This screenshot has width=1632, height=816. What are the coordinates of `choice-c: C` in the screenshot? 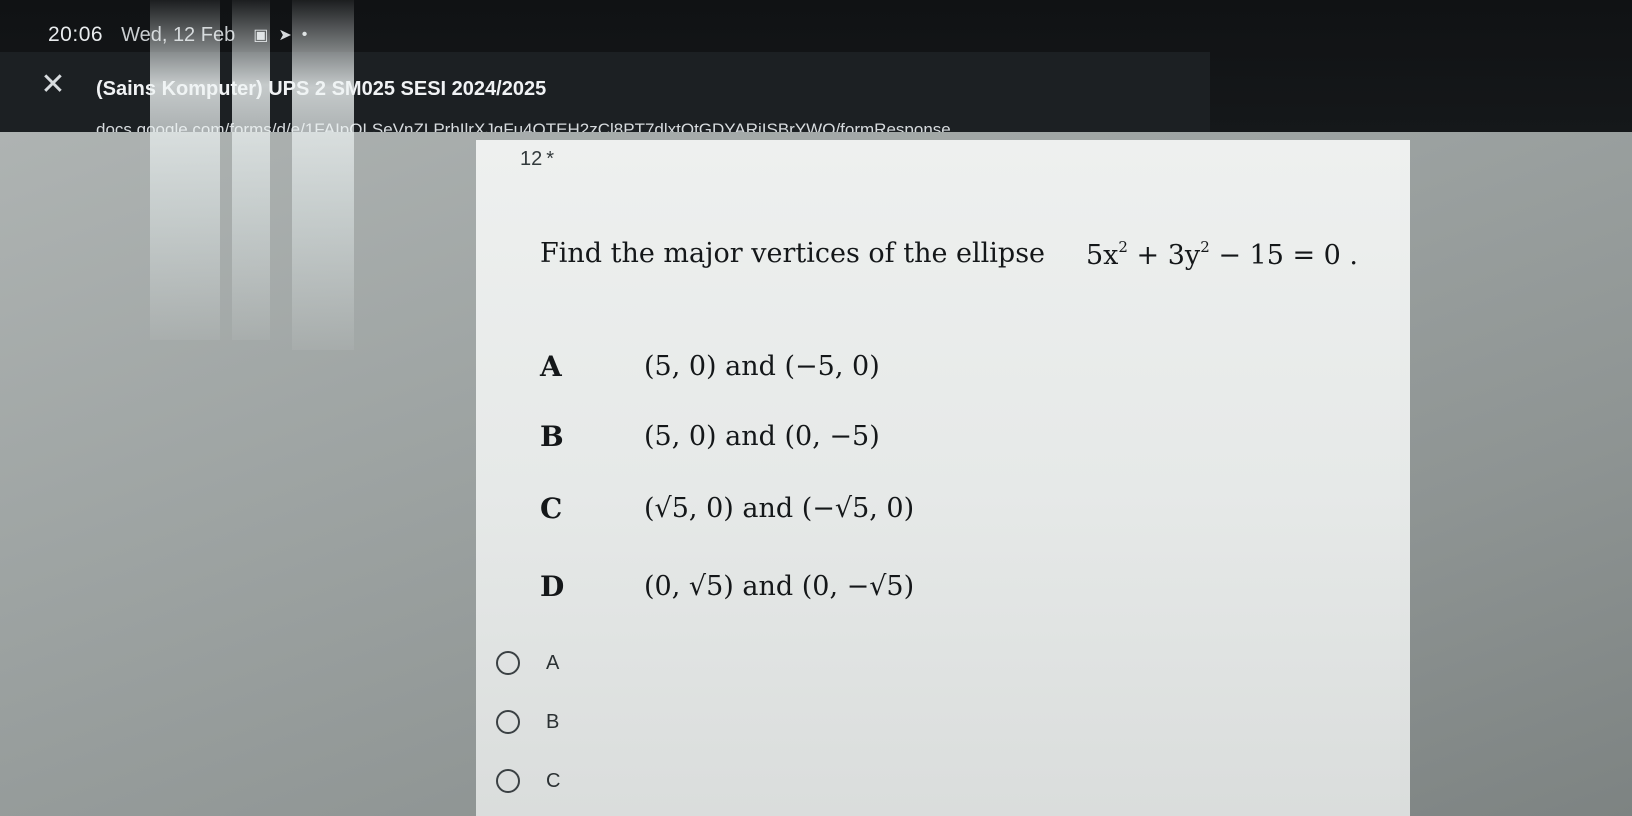 It's located at (528, 781).